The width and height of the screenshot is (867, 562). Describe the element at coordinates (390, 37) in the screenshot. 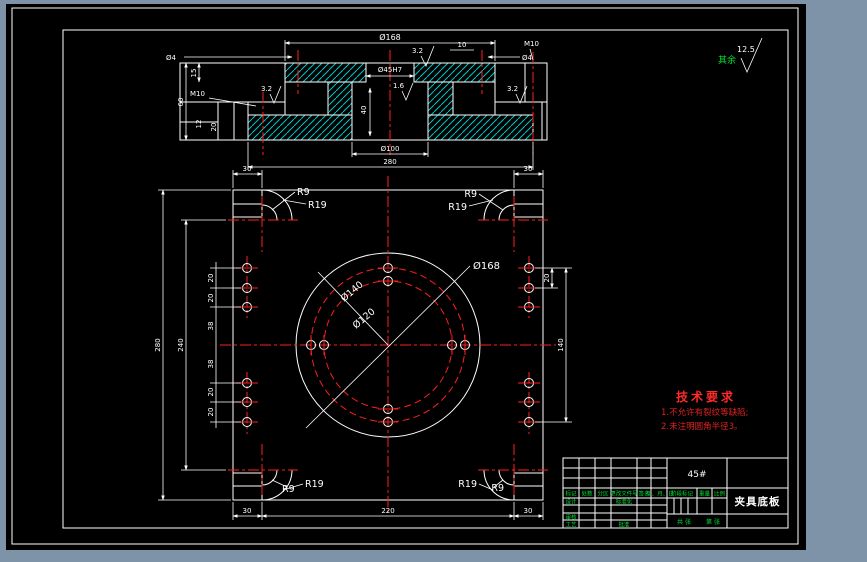

I see `dim-dia168-top: Ø168` at that location.